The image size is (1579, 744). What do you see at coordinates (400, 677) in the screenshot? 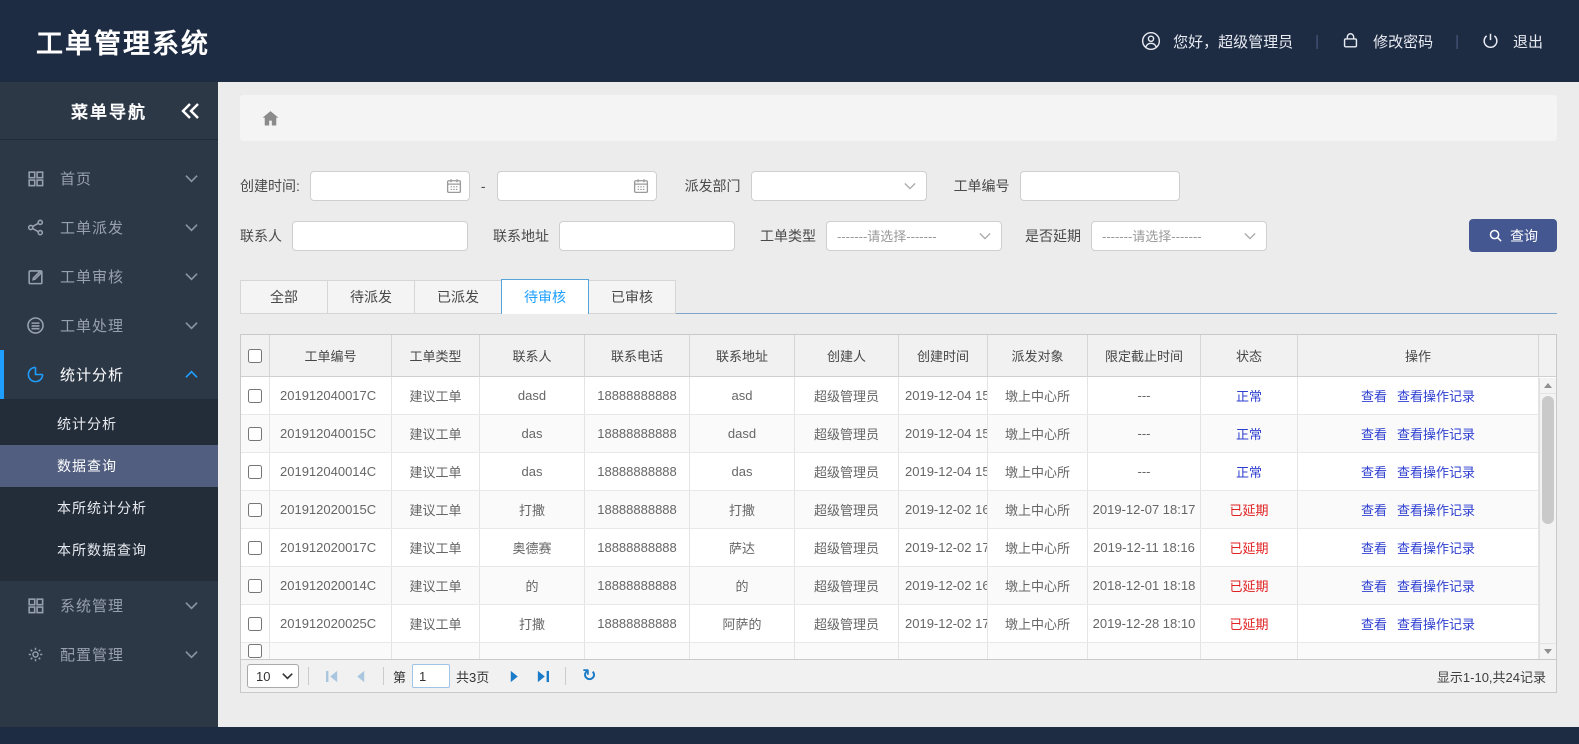
I see `page-label: 第` at bounding box center [400, 677].